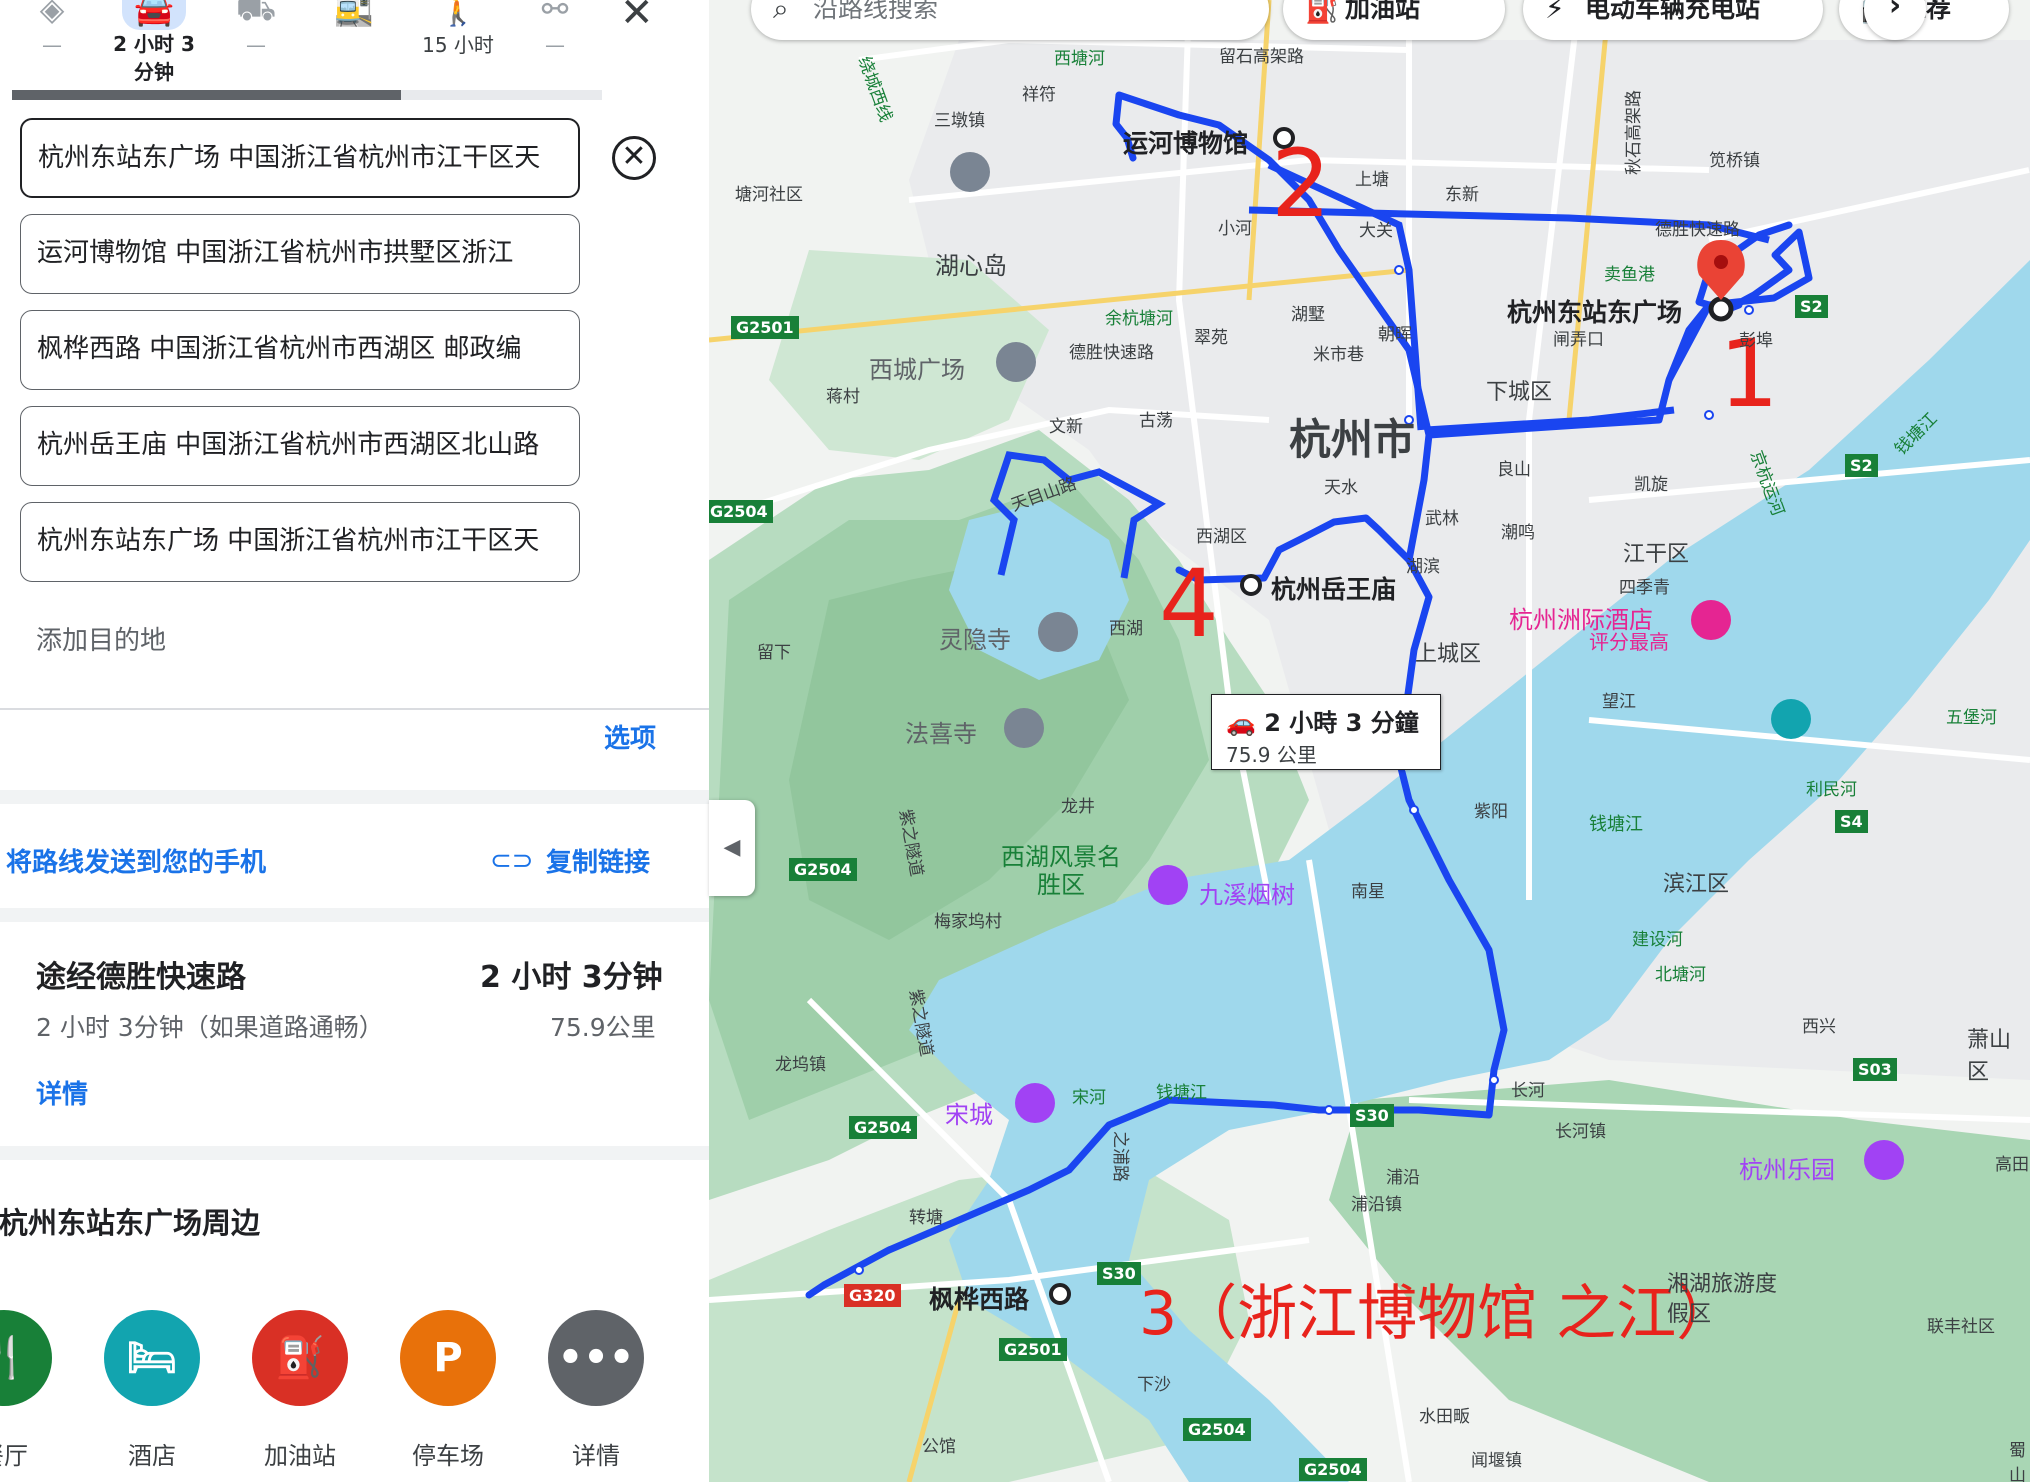 This screenshot has height=1482, width=2030. What do you see at coordinates (14, 1358) in the screenshot?
I see `restaurant-icon: 🍴` at bounding box center [14, 1358].